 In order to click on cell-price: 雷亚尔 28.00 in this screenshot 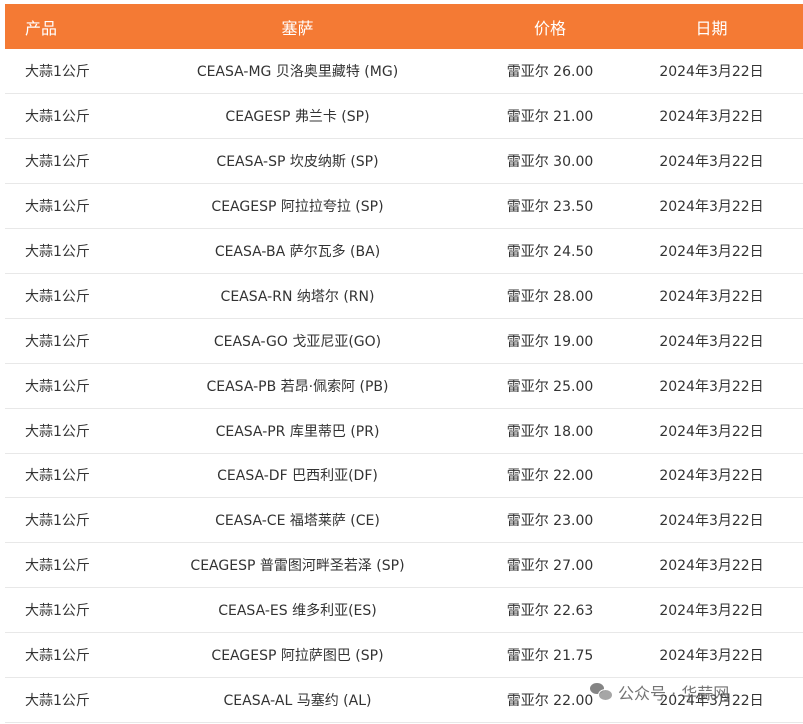, I will do `click(550, 296)`.